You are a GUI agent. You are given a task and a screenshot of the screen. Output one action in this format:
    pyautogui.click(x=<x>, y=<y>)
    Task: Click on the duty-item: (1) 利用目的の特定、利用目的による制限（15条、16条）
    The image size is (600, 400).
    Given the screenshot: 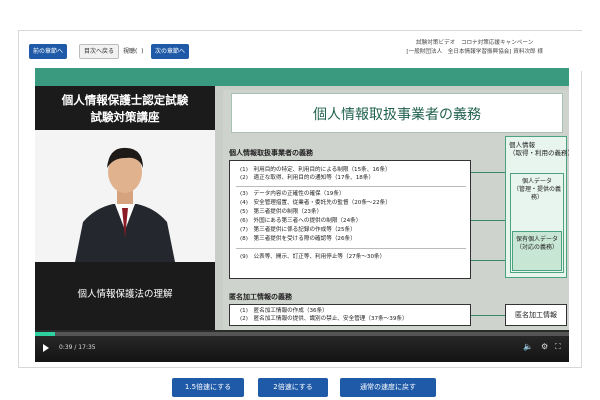 What is the action you would take?
    pyautogui.click(x=315, y=170)
    